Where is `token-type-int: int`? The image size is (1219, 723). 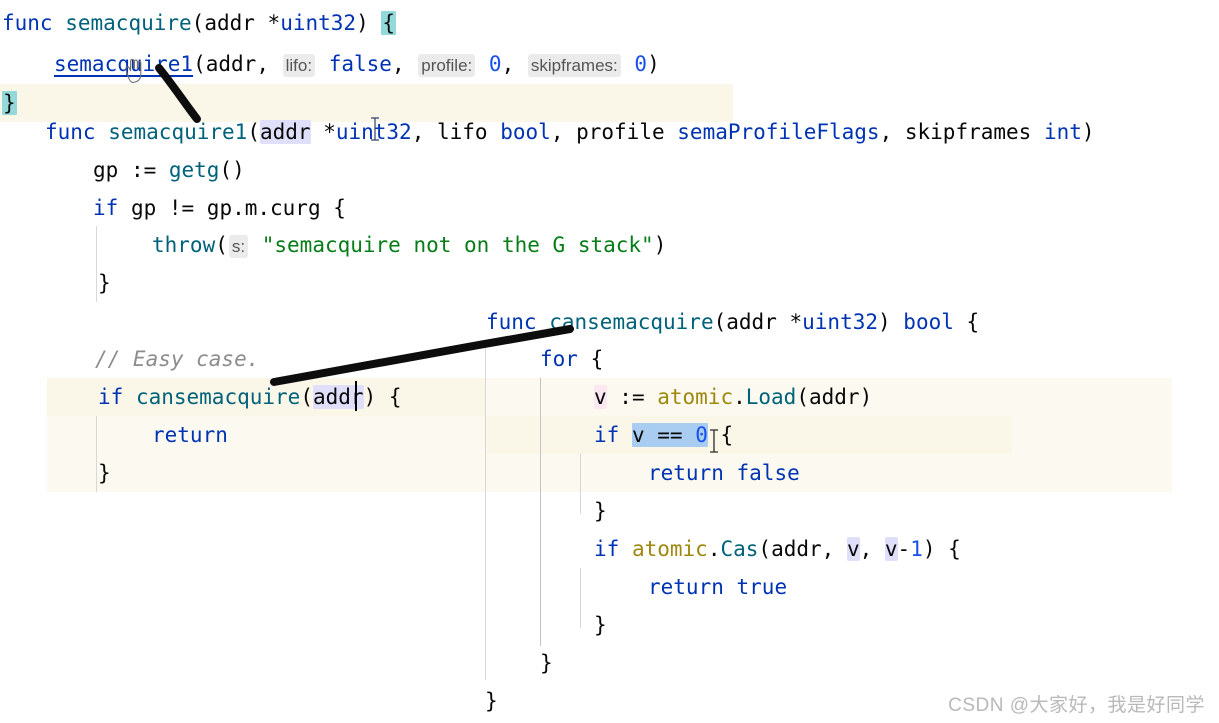
token-type-int: int is located at coordinates (1062, 132).